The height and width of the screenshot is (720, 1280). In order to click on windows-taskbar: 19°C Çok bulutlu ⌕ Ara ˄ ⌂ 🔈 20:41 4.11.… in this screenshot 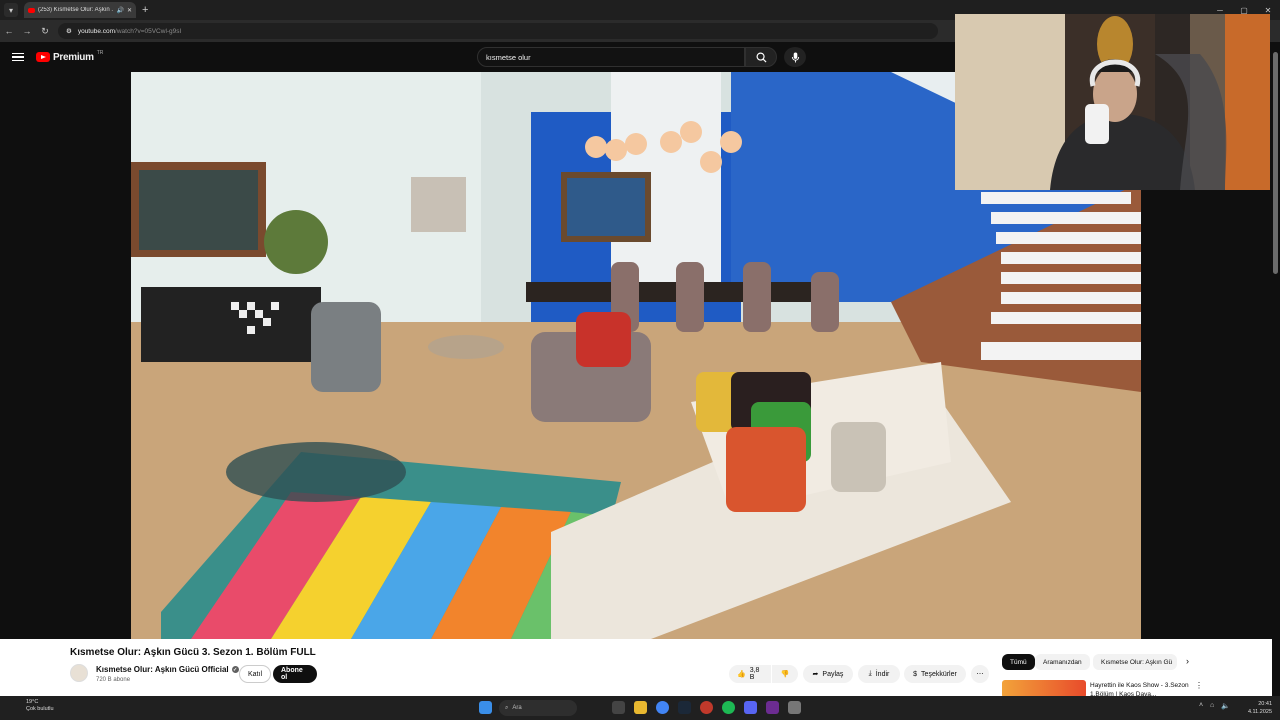, I will do `click(640, 708)`.